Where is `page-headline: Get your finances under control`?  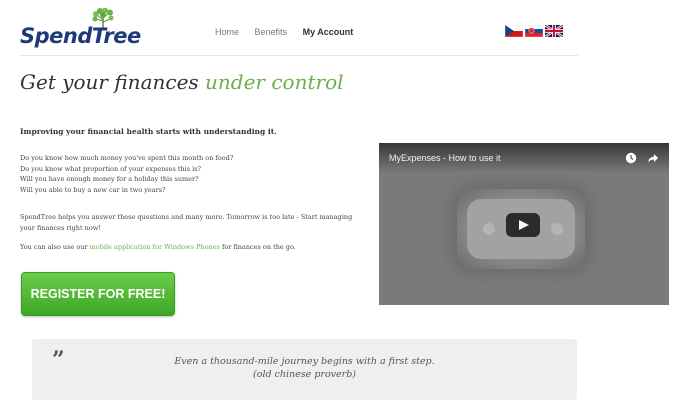 page-headline: Get your finances under control is located at coordinates (182, 82).